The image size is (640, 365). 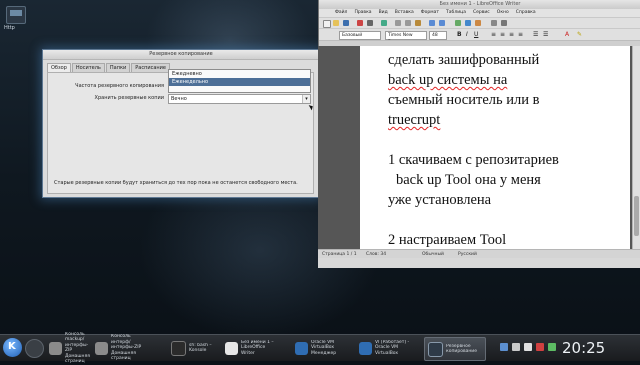 I want to click on redo-icon, so click(x=442, y=23).